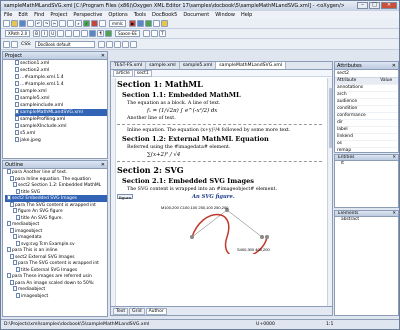 The height and width of the screenshot is (330, 400). I want to click on undo-icon: ↶, so click(38, 23).